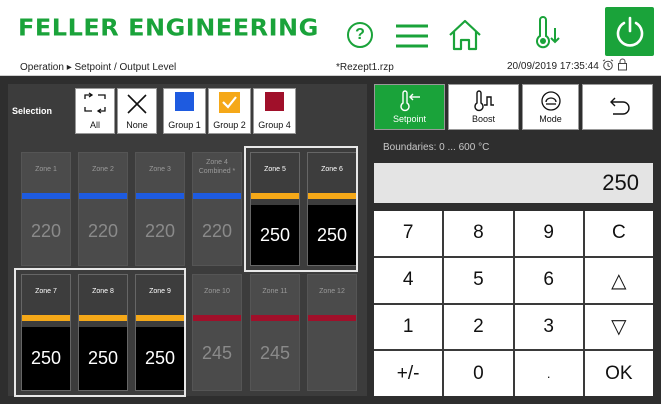 The height and width of the screenshot is (404, 661). I want to click on zone-tile: Zone 9 250, so click(160, 332).